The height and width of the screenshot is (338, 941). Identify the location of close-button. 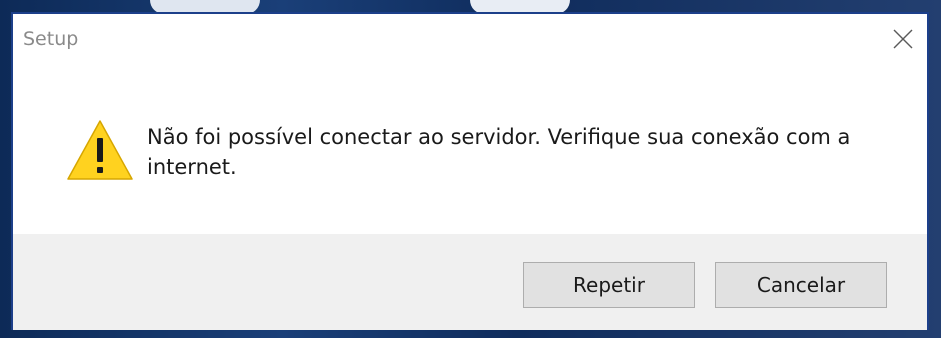
(903, 39).